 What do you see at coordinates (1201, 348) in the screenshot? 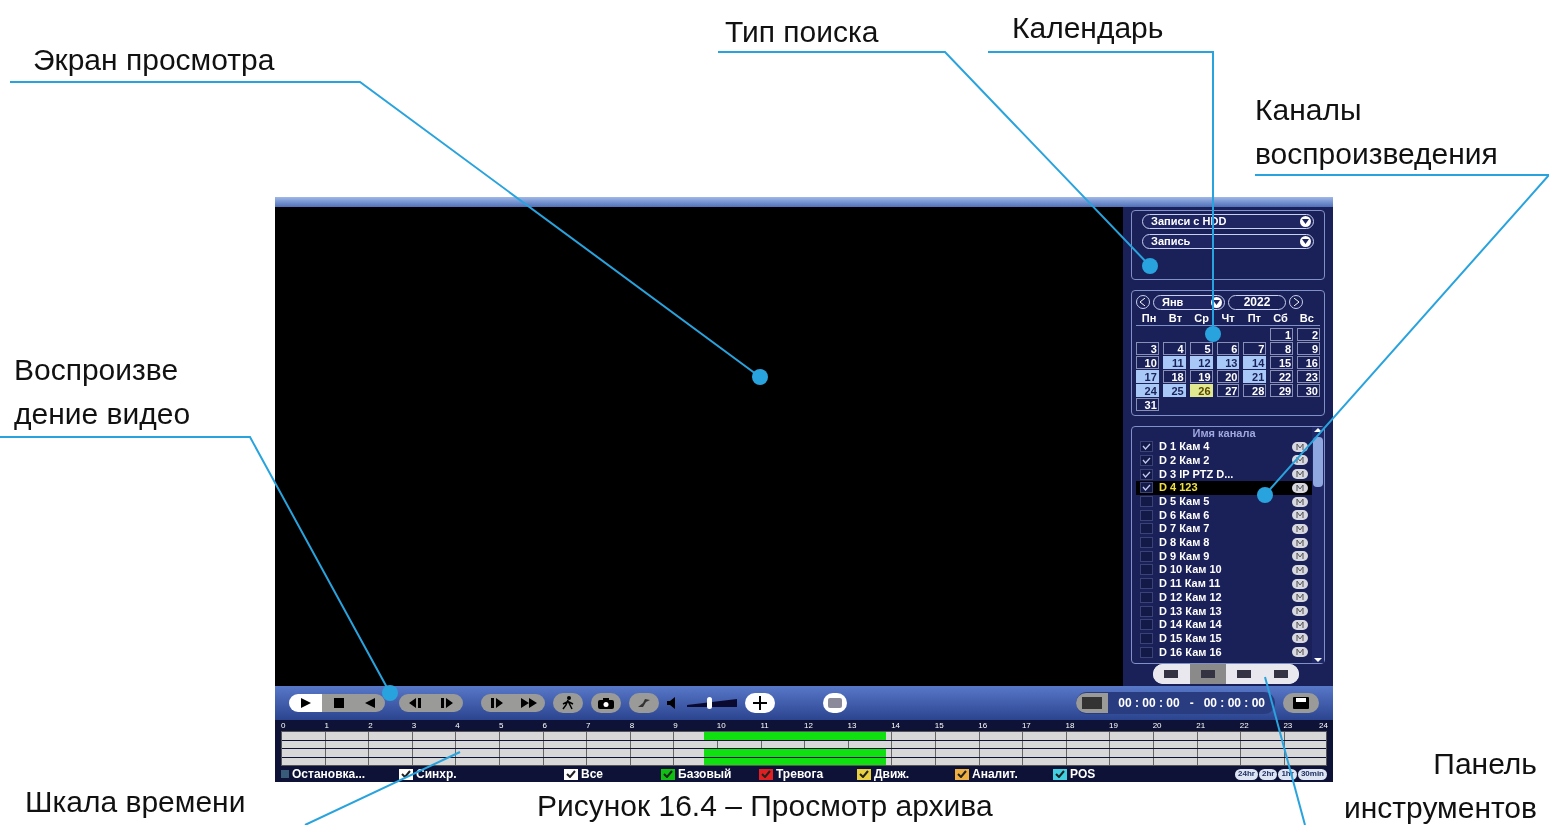
I see `calendar-day: 5` at bounding box center [1201, 348].